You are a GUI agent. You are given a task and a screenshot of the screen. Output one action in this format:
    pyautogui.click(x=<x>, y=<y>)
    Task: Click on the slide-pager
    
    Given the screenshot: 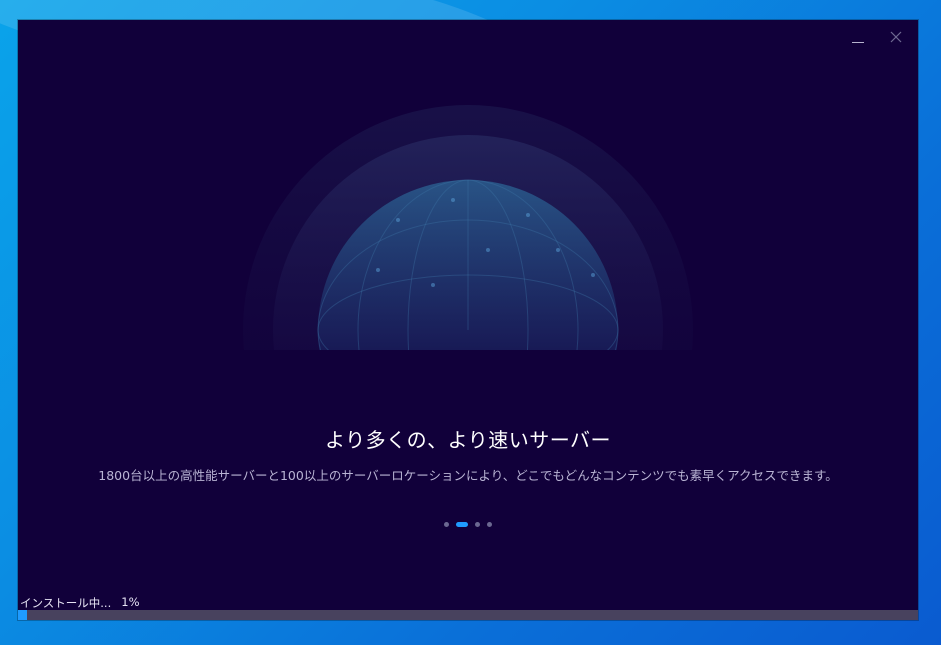 What is the action you would take?
    pyautogui.click(x=468, y=524)
    